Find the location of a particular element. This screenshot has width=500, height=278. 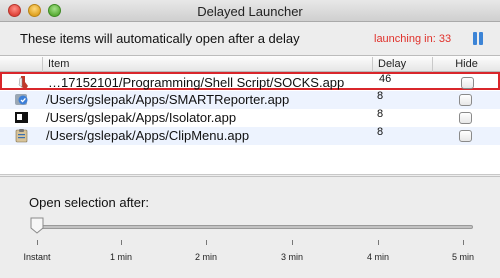

title-bar: Delayed Launcher is located at coordinates (250, 11).